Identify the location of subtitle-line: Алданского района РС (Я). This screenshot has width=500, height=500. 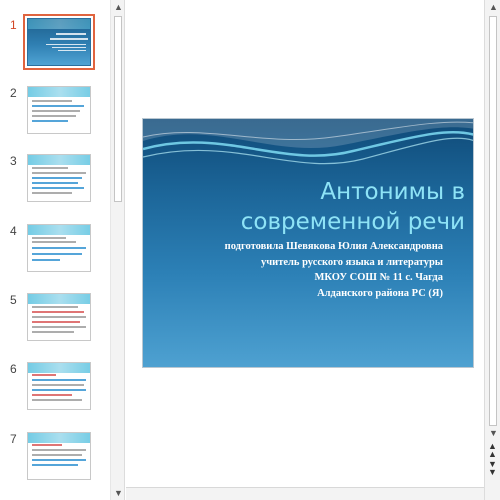
(380, 293).